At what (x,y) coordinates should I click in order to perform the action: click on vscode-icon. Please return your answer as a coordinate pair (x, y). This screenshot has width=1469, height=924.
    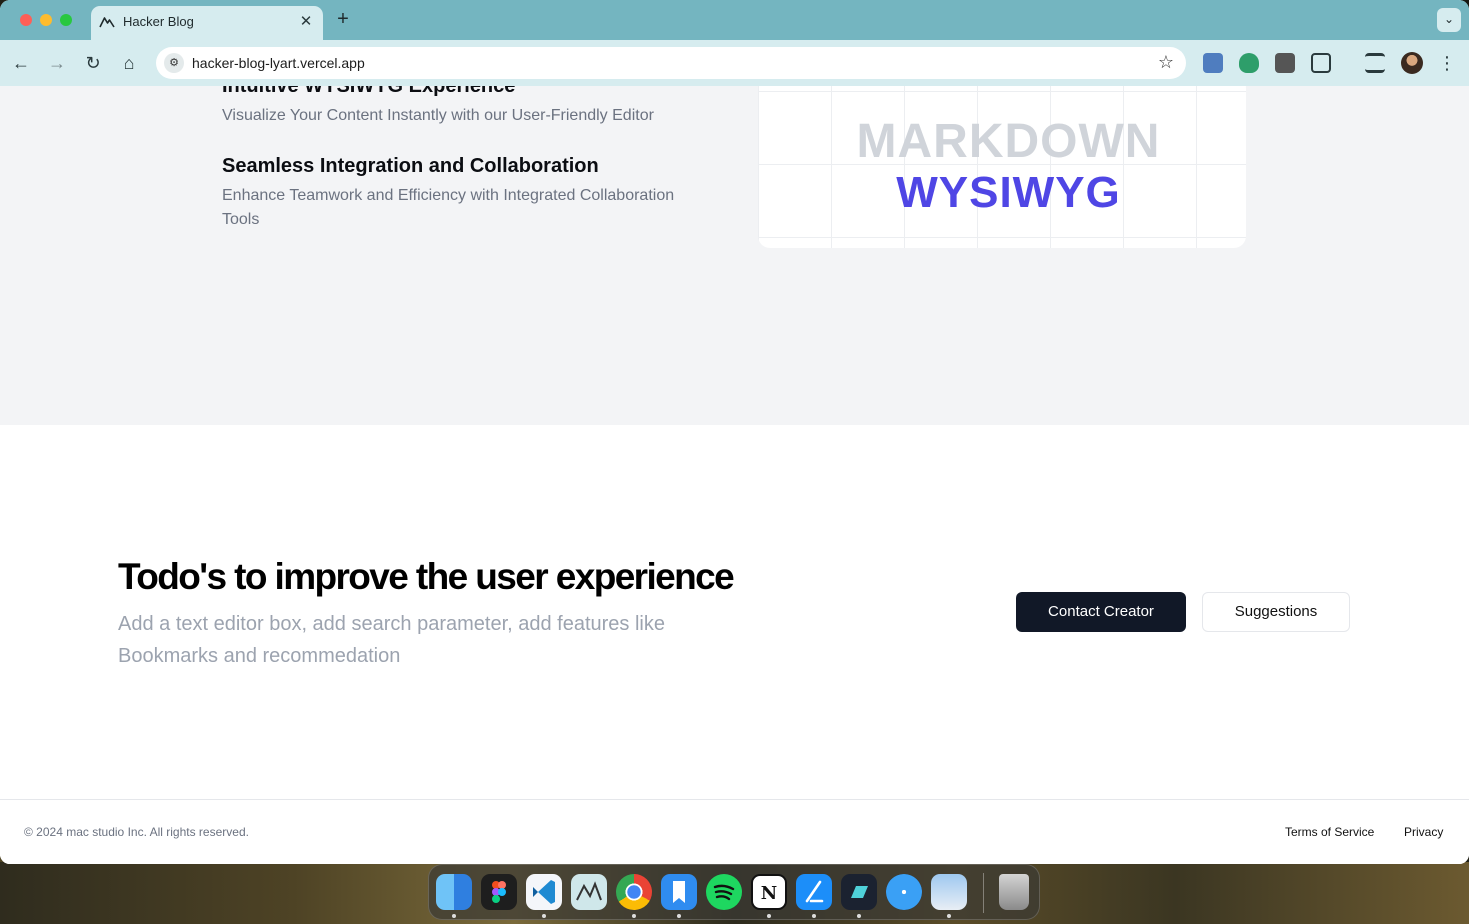
    Looking at the image, I should click on (544, 892).